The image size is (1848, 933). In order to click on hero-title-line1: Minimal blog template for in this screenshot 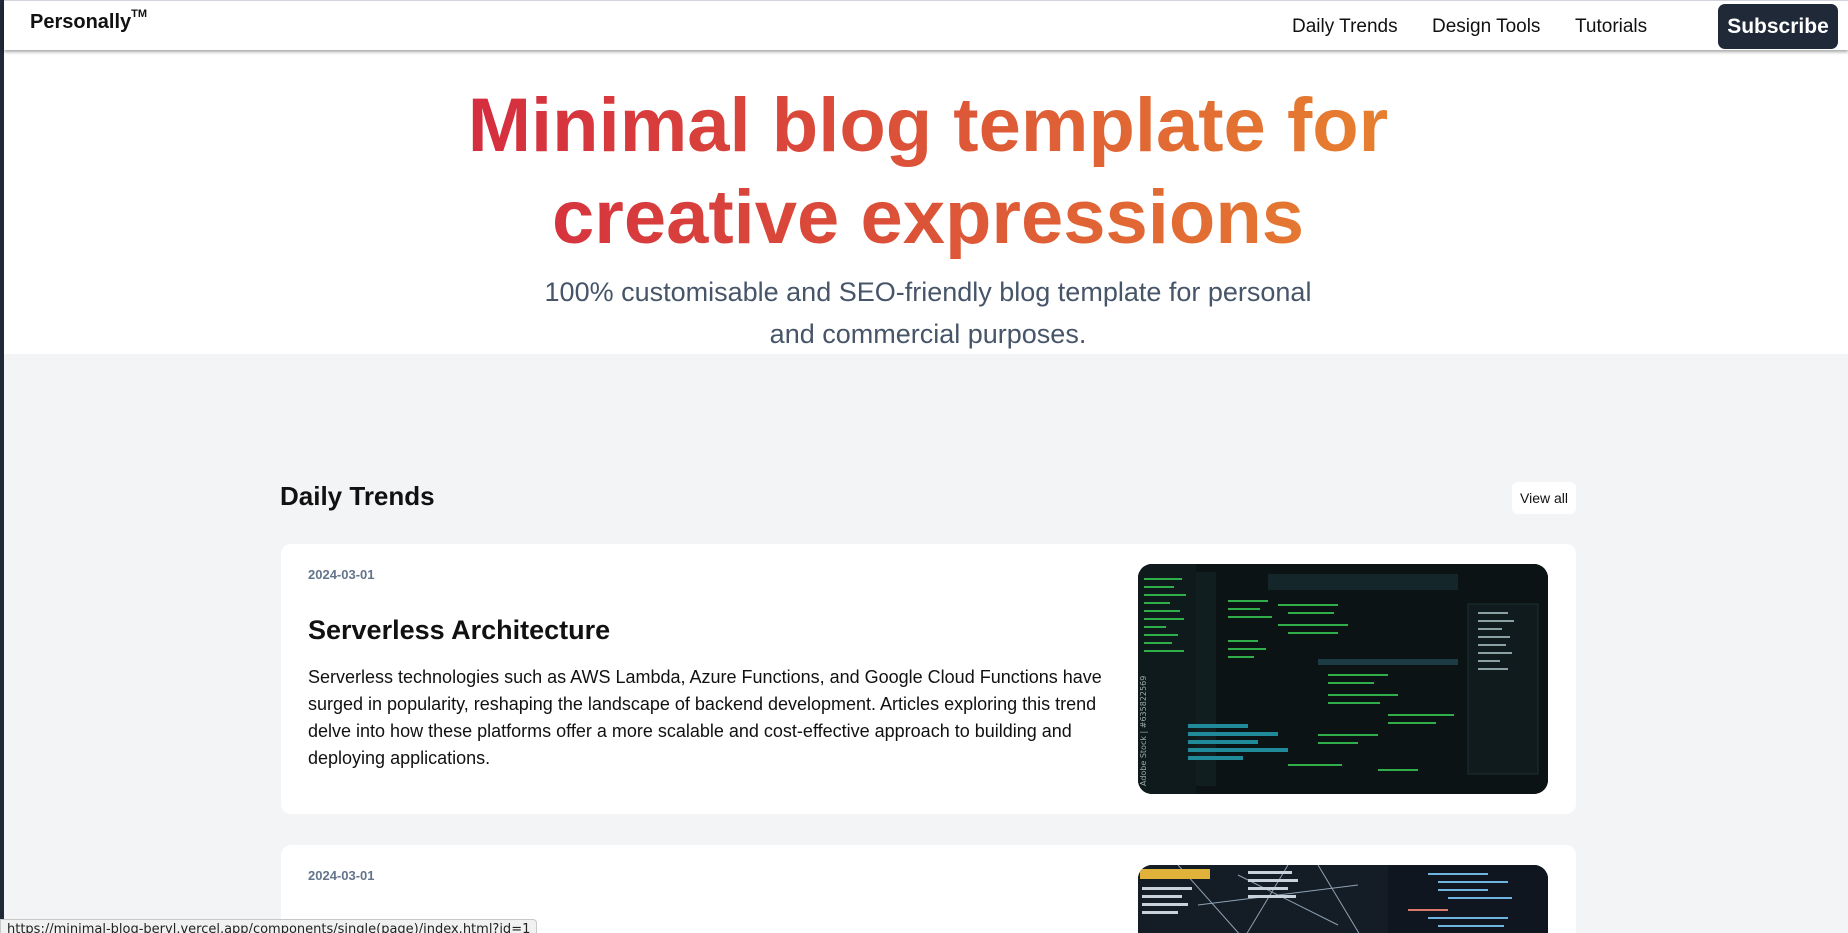, I will do `click(928, 125)`.